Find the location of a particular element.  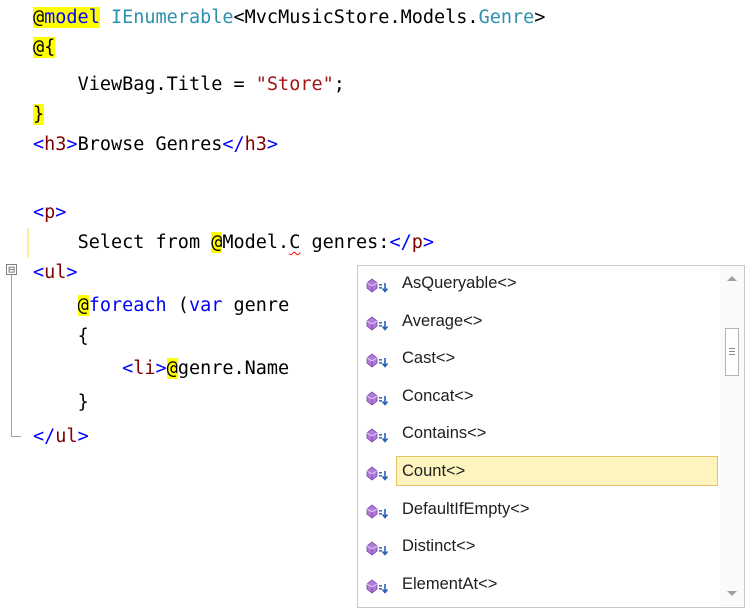

code-text: Browse Genres is located at coordinates (150, 144).